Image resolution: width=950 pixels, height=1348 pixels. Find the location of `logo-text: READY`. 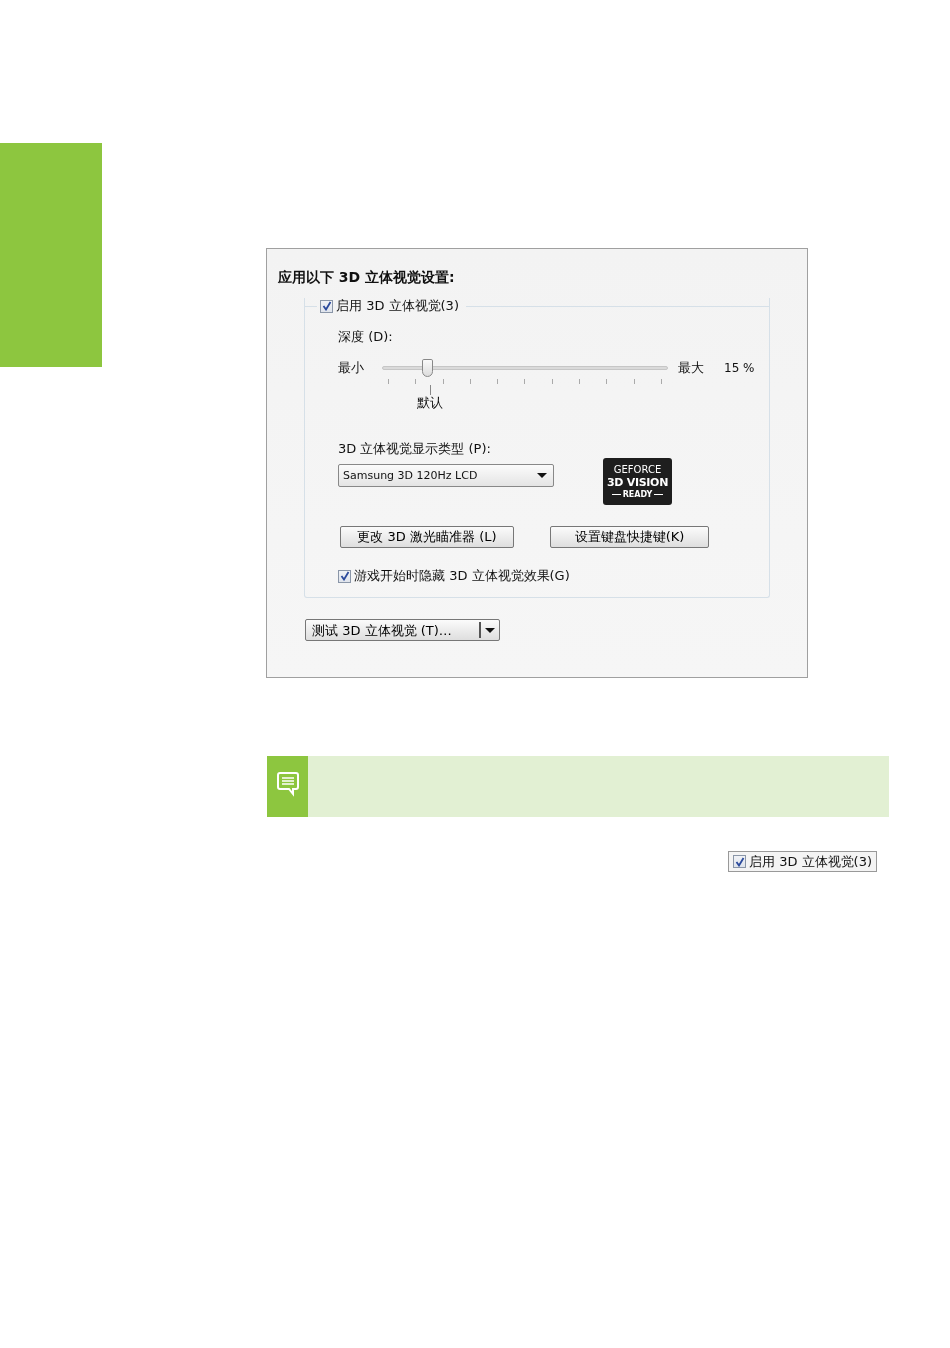

logo-text: READY is located at coordinates (637, 494).